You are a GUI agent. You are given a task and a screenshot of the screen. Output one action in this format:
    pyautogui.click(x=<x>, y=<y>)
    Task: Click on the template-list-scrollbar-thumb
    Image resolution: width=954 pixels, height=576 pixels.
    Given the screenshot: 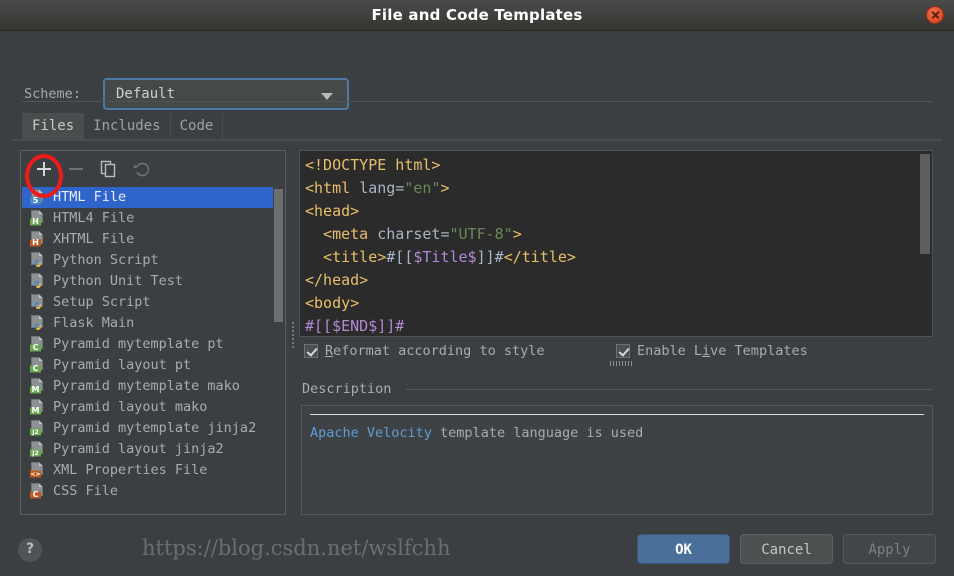 What is the action you would take?
    pyautogui.click(x=278, y=255)
    